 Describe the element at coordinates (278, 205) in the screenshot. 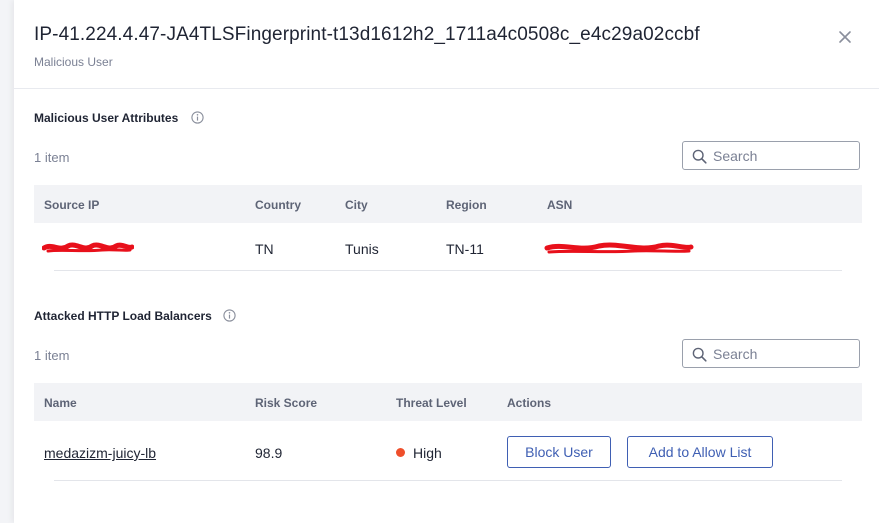

I see `column-header-country: Country` at that location.